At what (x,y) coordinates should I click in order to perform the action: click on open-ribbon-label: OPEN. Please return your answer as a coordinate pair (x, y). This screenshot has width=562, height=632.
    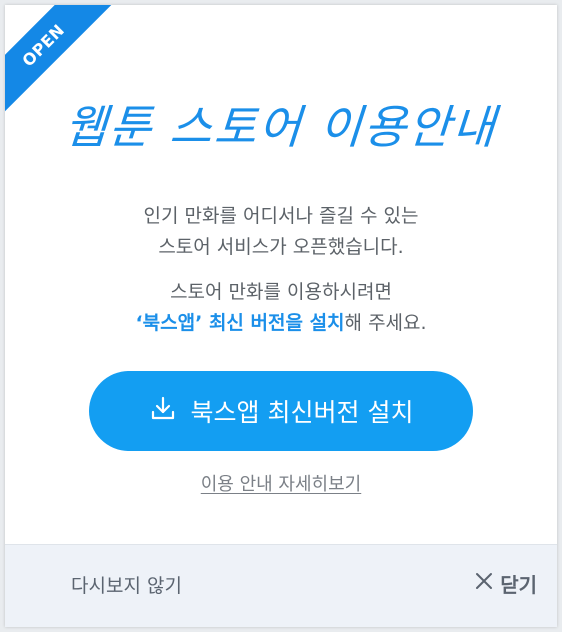
    Looking at the image, I should click on (43, 45).